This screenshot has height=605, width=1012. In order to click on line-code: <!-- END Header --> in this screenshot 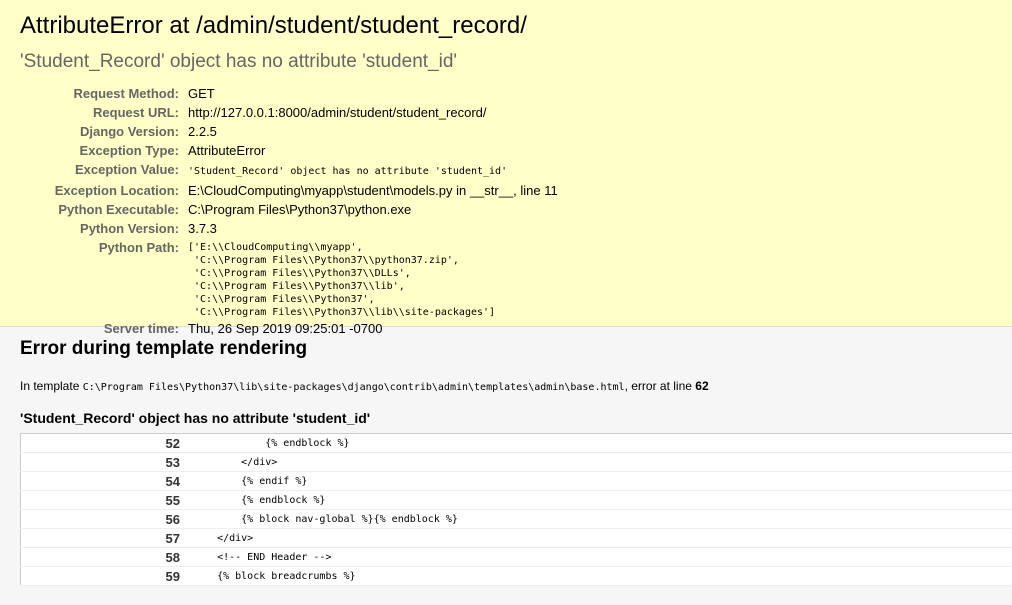, I will do `click(598, 557)`.